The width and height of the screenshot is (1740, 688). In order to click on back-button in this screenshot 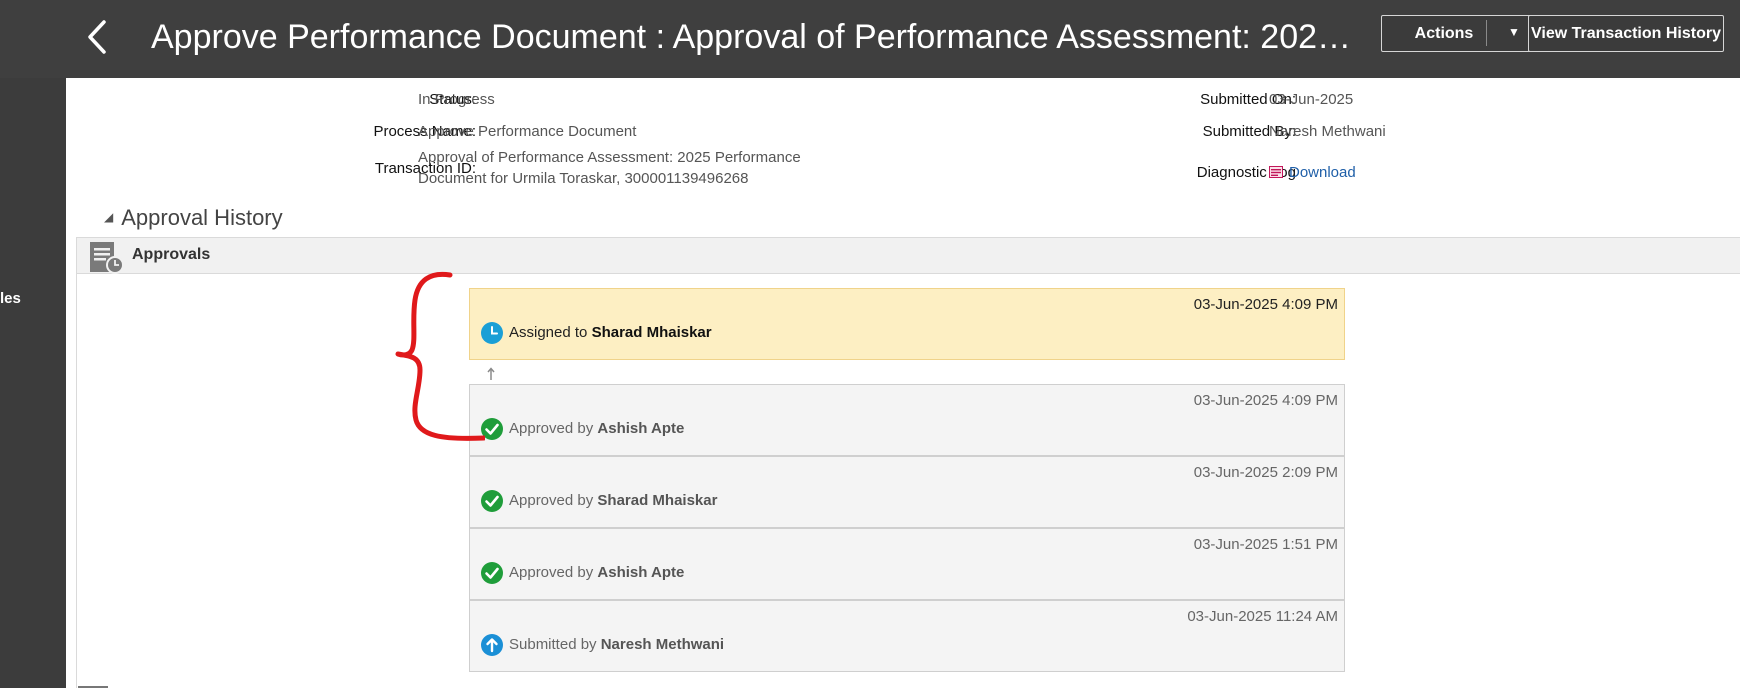, I will do `click(98, 37)`.